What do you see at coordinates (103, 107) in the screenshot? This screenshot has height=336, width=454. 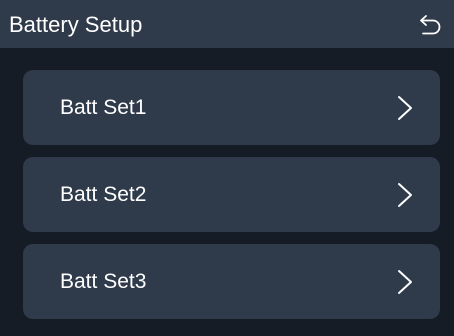 I see `menu-item-label: Batt Set1` at bounding box center [103, 107].